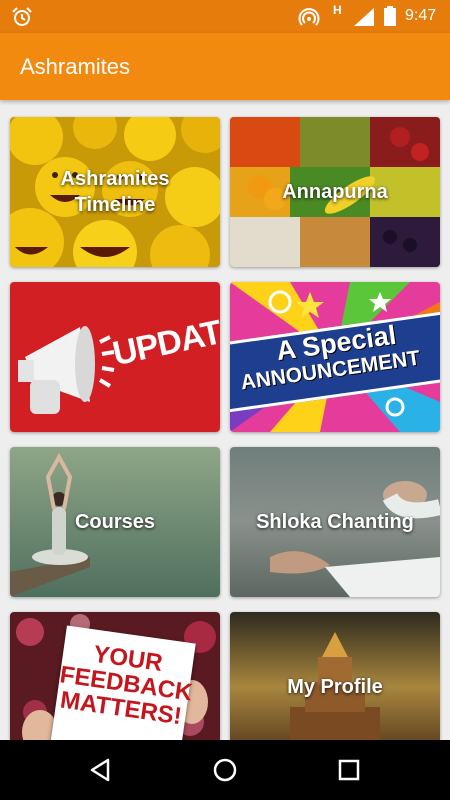  I want to click on navigation-bar, so click(225, 770).